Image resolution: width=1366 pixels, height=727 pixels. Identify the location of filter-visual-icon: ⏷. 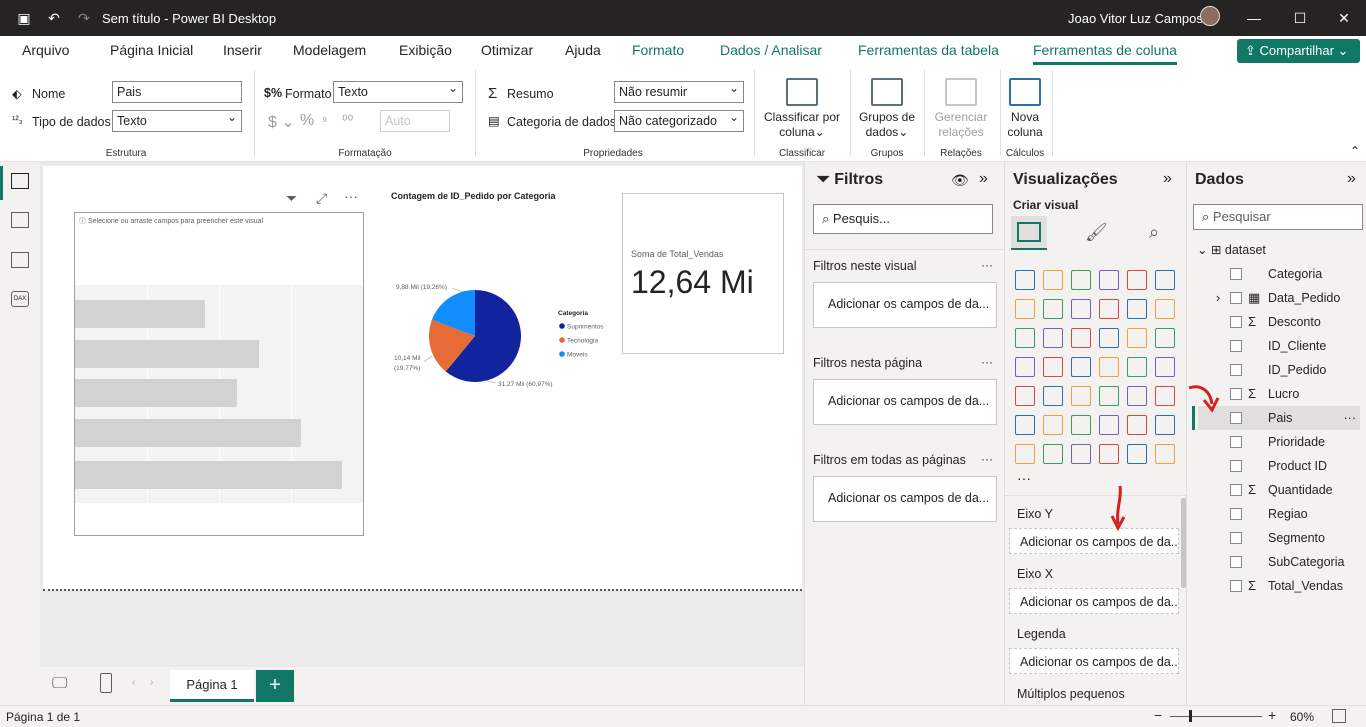
(291, 198).